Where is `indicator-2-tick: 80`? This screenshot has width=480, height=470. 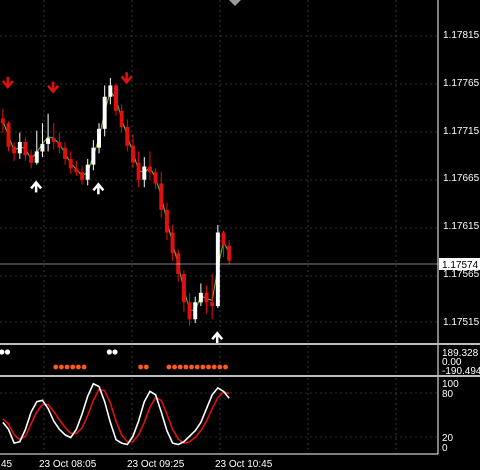 indicator-2-tick: 80 is located at coordinates (448, 394).